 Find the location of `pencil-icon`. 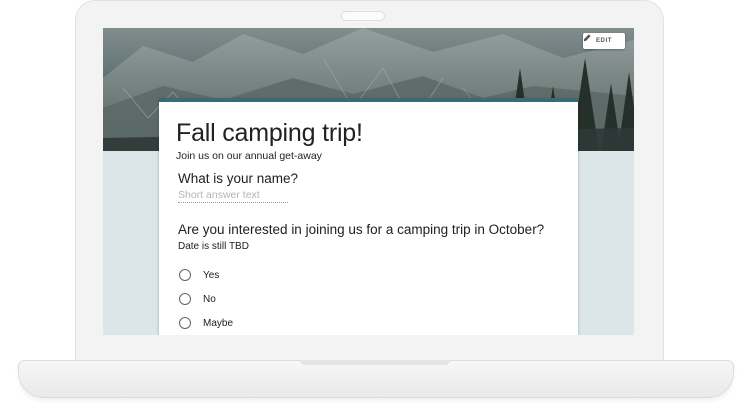

pencil-icon is located at coordinates (587, 38).